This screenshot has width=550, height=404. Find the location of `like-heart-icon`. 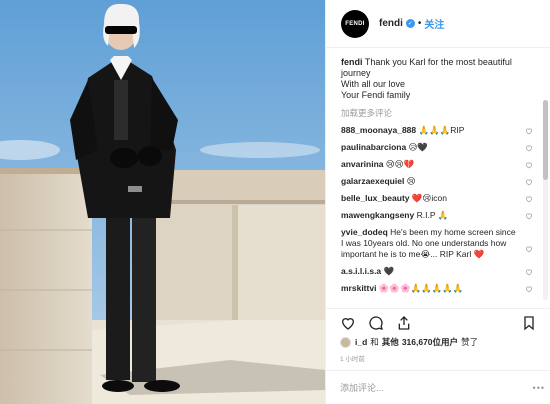

like-heart-icon is located at coordinates (348, 323).